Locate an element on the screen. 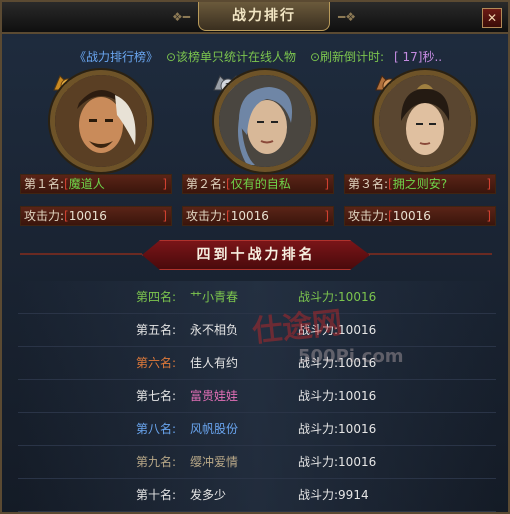 This screenshot has width=510, height=514. rank-3-power-slot: 攻击力:[10016] is located at coordinates (420, 216).